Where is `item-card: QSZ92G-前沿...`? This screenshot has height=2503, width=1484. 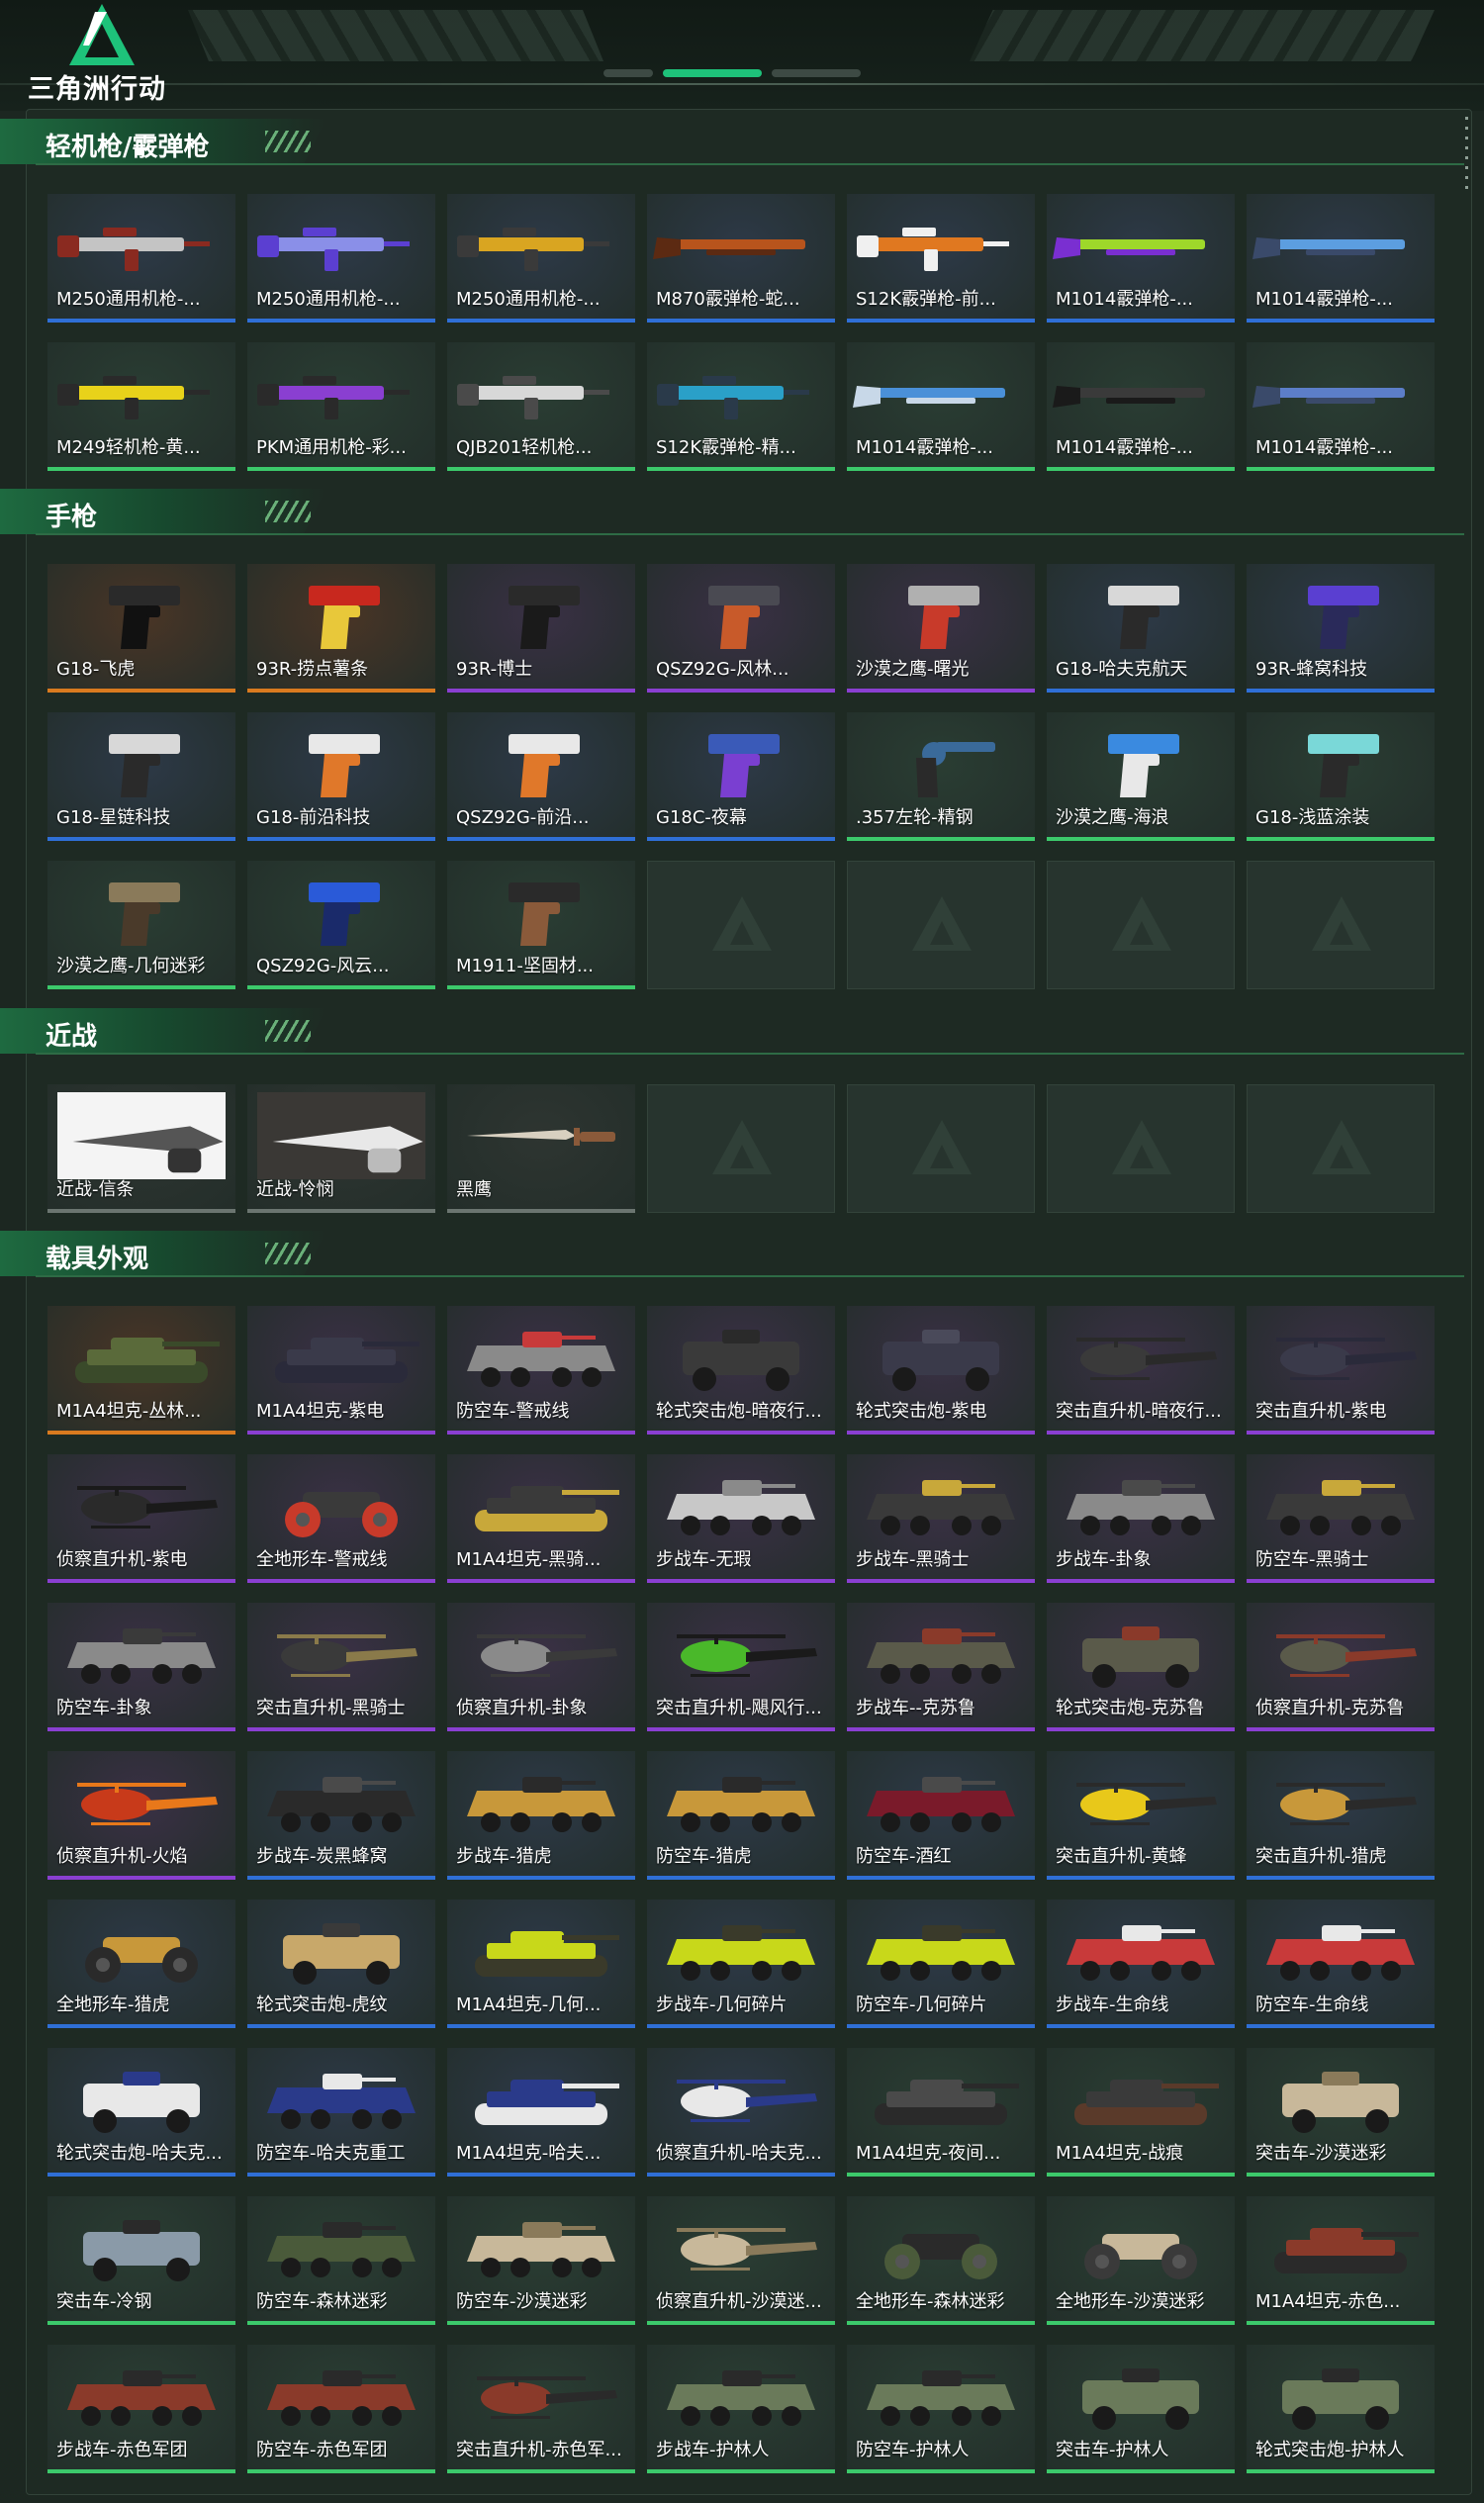
item-card: QSZ92G-前沿... is located at coordinates (541, 776).